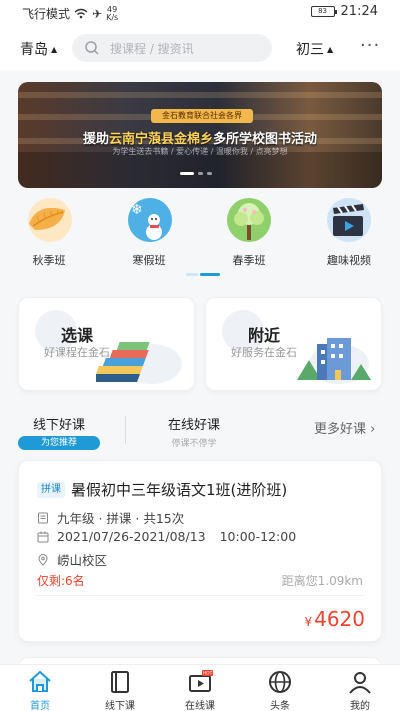 The image size is (400, 711). I want to click on search-bar: 搜课程 / 搜资讯, so click(172, 48).